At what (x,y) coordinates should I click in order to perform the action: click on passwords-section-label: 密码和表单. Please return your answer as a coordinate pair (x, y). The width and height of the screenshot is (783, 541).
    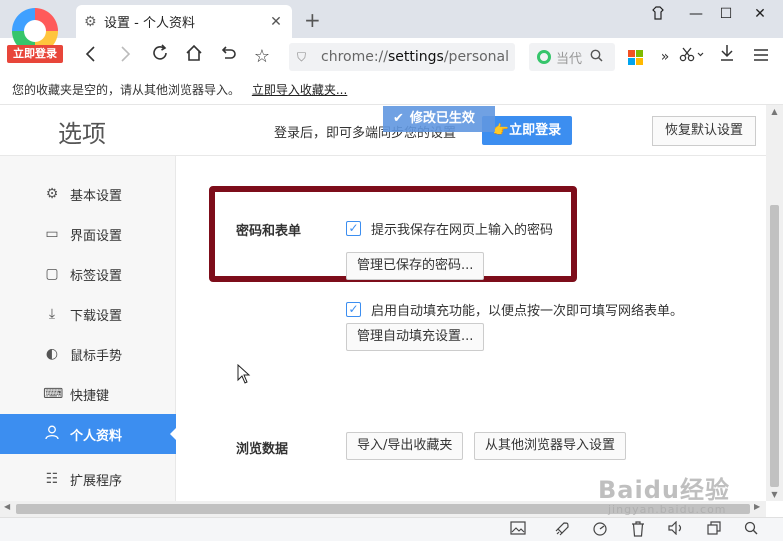
    Looking at the image, I should click on (269, 231).